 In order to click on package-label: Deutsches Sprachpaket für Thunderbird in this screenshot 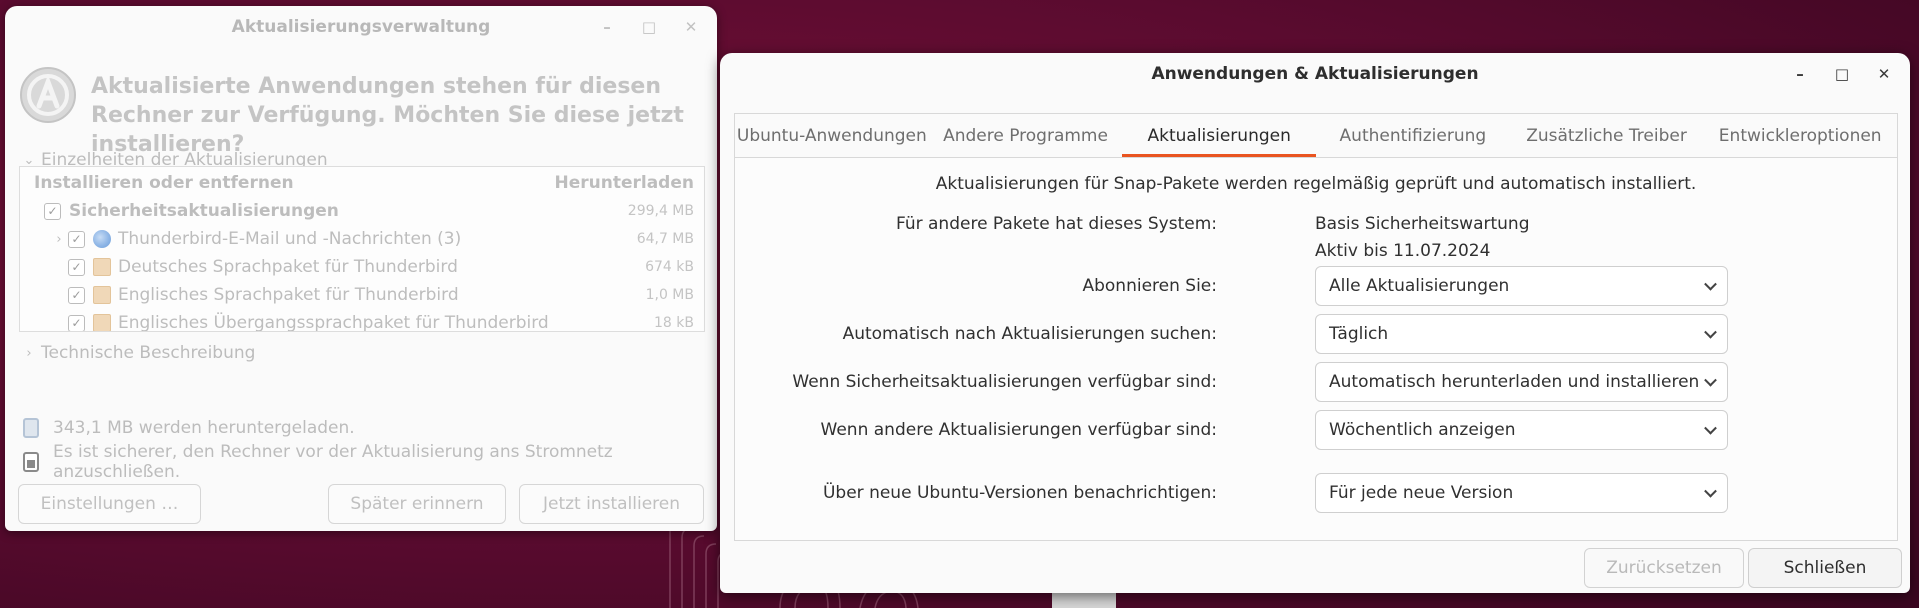, I will do `click(288, 267)`.